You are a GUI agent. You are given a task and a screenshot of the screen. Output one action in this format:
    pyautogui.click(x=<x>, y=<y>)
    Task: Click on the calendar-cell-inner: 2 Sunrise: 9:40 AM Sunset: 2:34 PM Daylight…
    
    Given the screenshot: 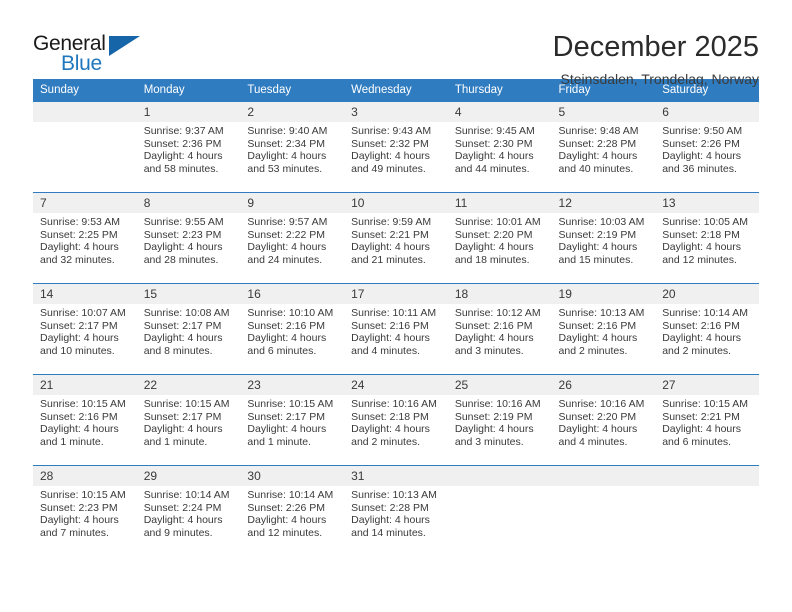 What is the action you would take?
    pyautogui.click(x=292, y=147)
    